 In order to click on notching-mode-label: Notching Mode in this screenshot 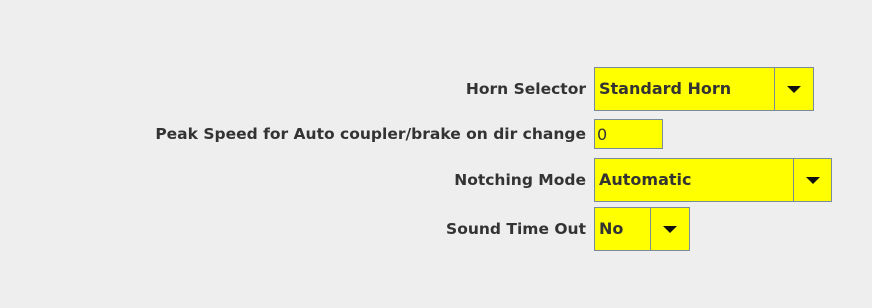, I will do `click(520, 180)`.